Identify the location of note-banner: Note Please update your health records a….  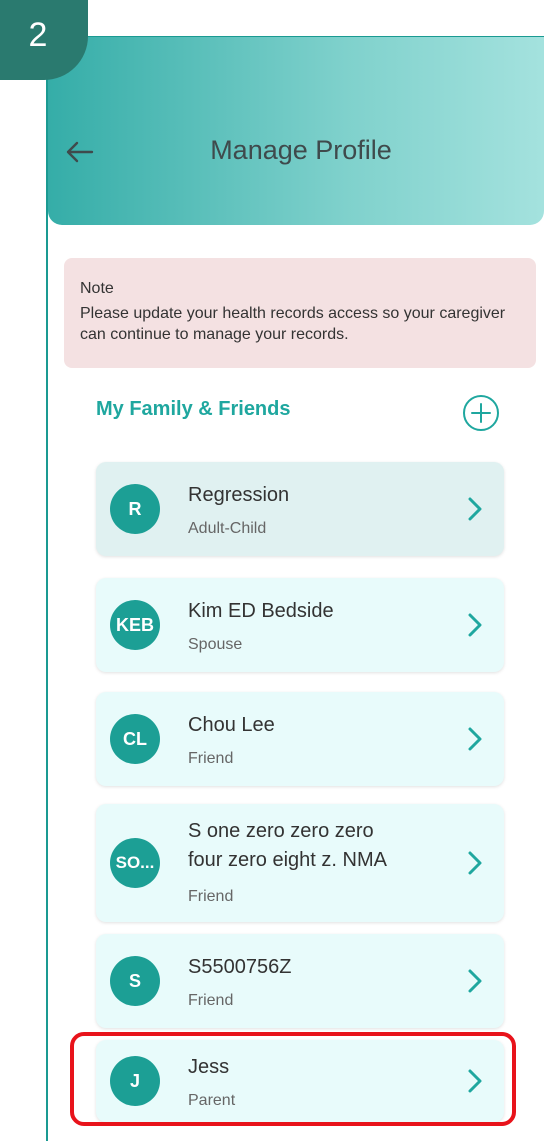
(300, 313).